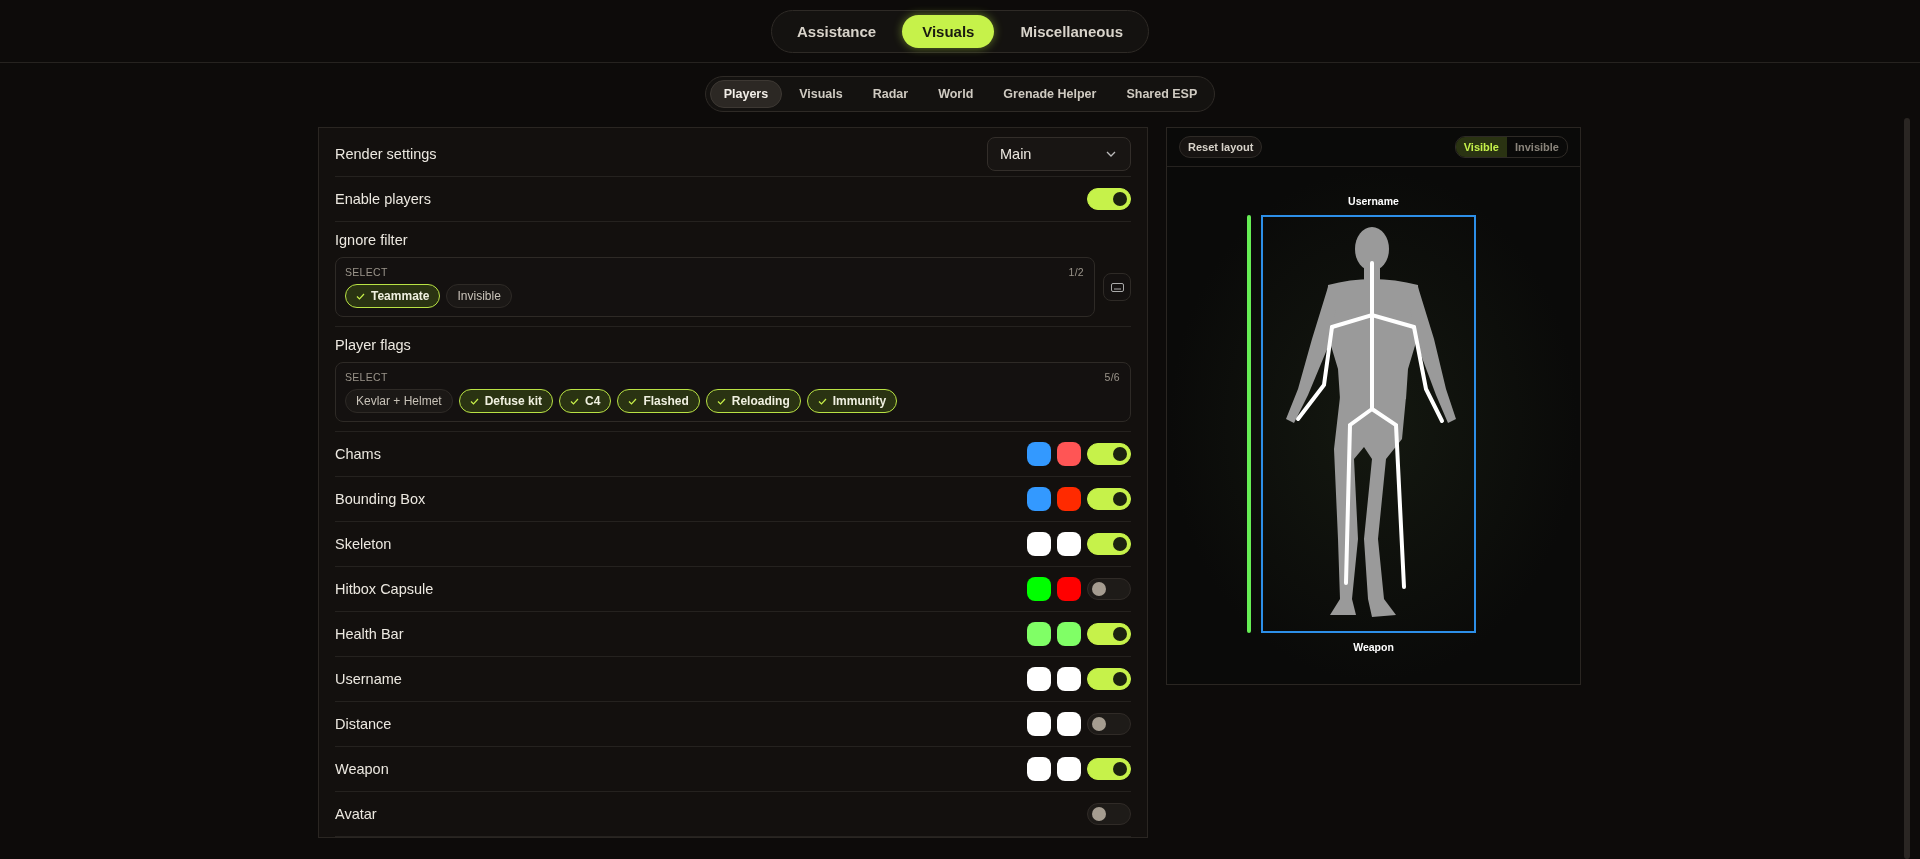 This screenshot has width=1920, height=859. What do you see at coordinates (356, 814) in the screenshot?
I see `setting-label: Avatar` at bounding box center [356, 814].